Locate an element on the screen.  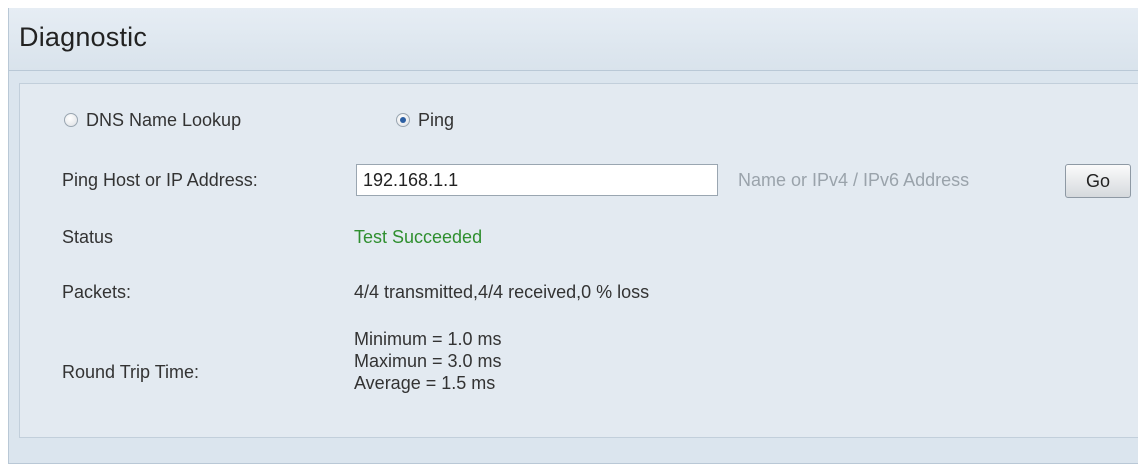
packets-value: 4/4 transmitted,4/4 received,0 % loss is located at coordinates (502, 292).